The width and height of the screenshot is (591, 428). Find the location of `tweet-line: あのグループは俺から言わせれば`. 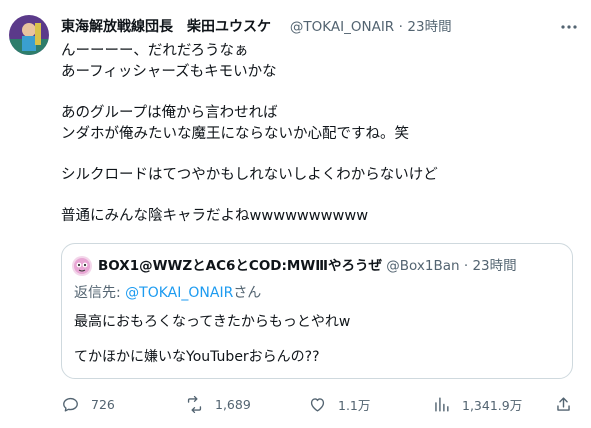

tweet-line: あのグループは俺から言わせれば is located at coordinates (169, 113).